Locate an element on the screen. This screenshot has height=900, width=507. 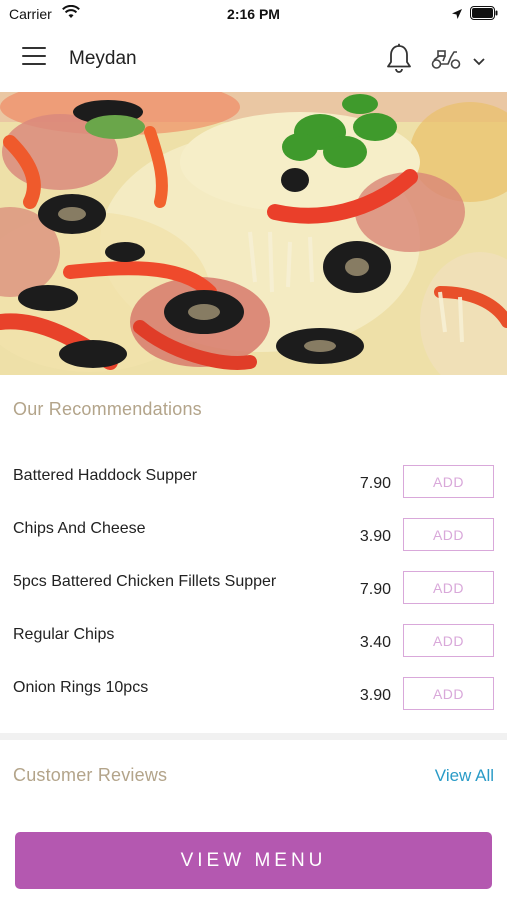
list-item: Chips And Cheese 3.90 ADD is located at coordinates (253, 538).